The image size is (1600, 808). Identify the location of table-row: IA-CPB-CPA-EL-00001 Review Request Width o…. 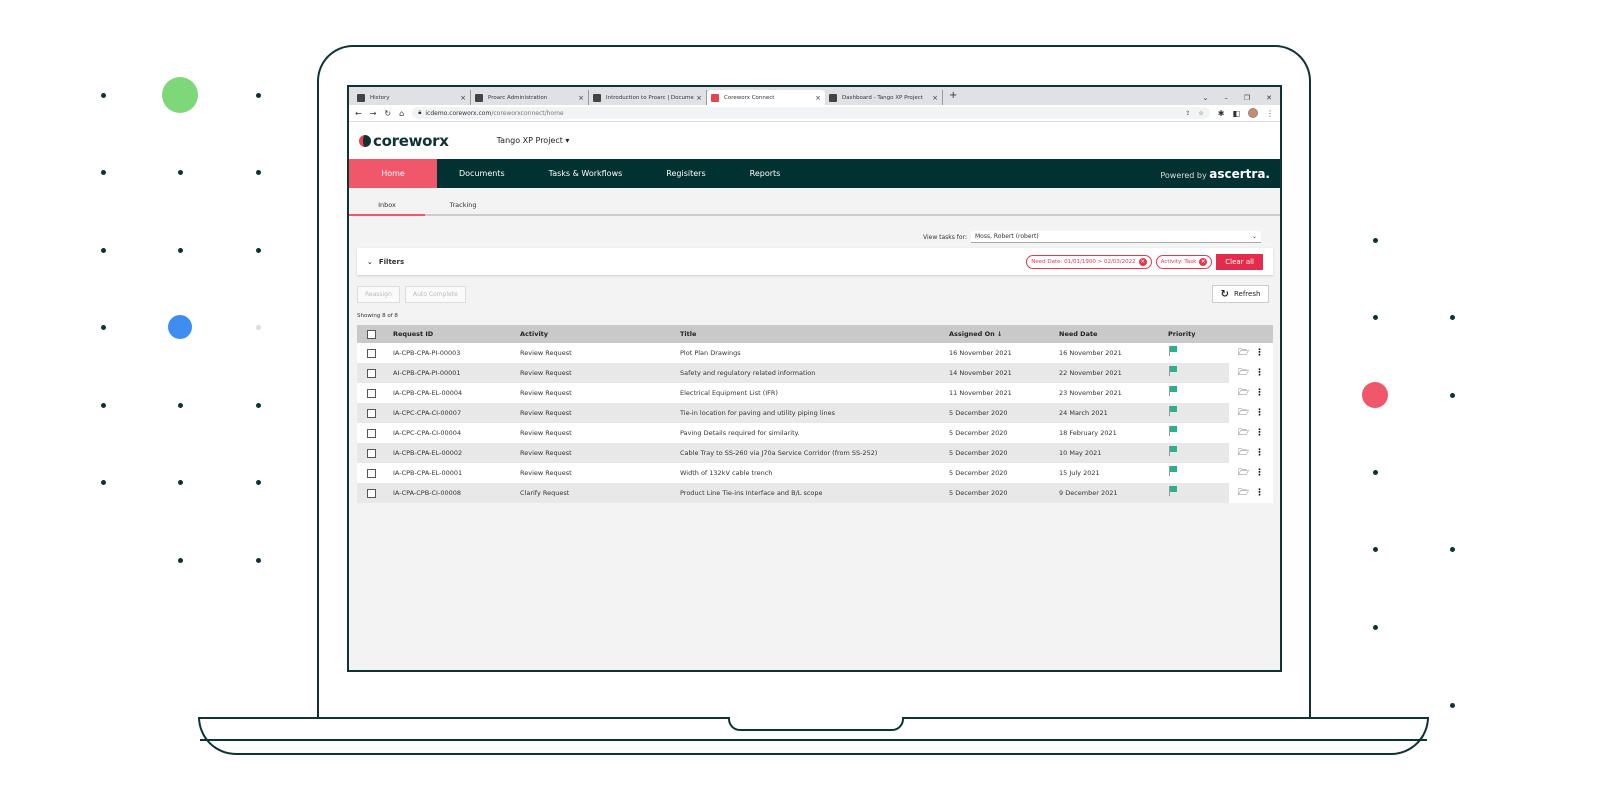
(815, 473).